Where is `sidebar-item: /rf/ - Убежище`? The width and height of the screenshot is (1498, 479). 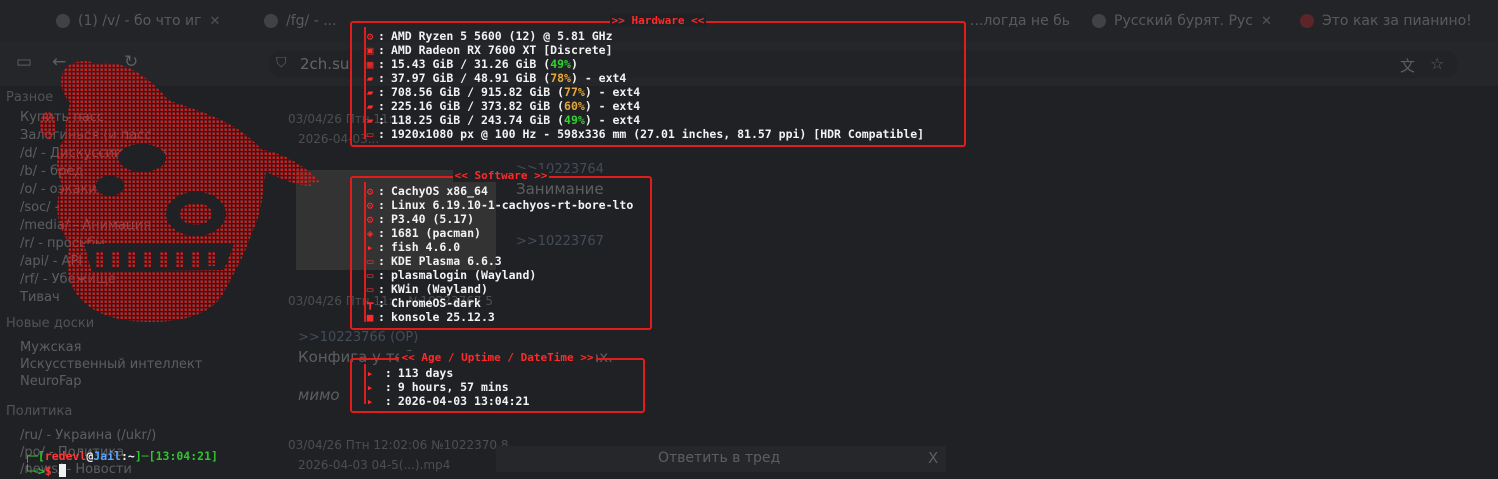
sidebar-item: /rf/ - Убежище is located at coordinates (68, 279).